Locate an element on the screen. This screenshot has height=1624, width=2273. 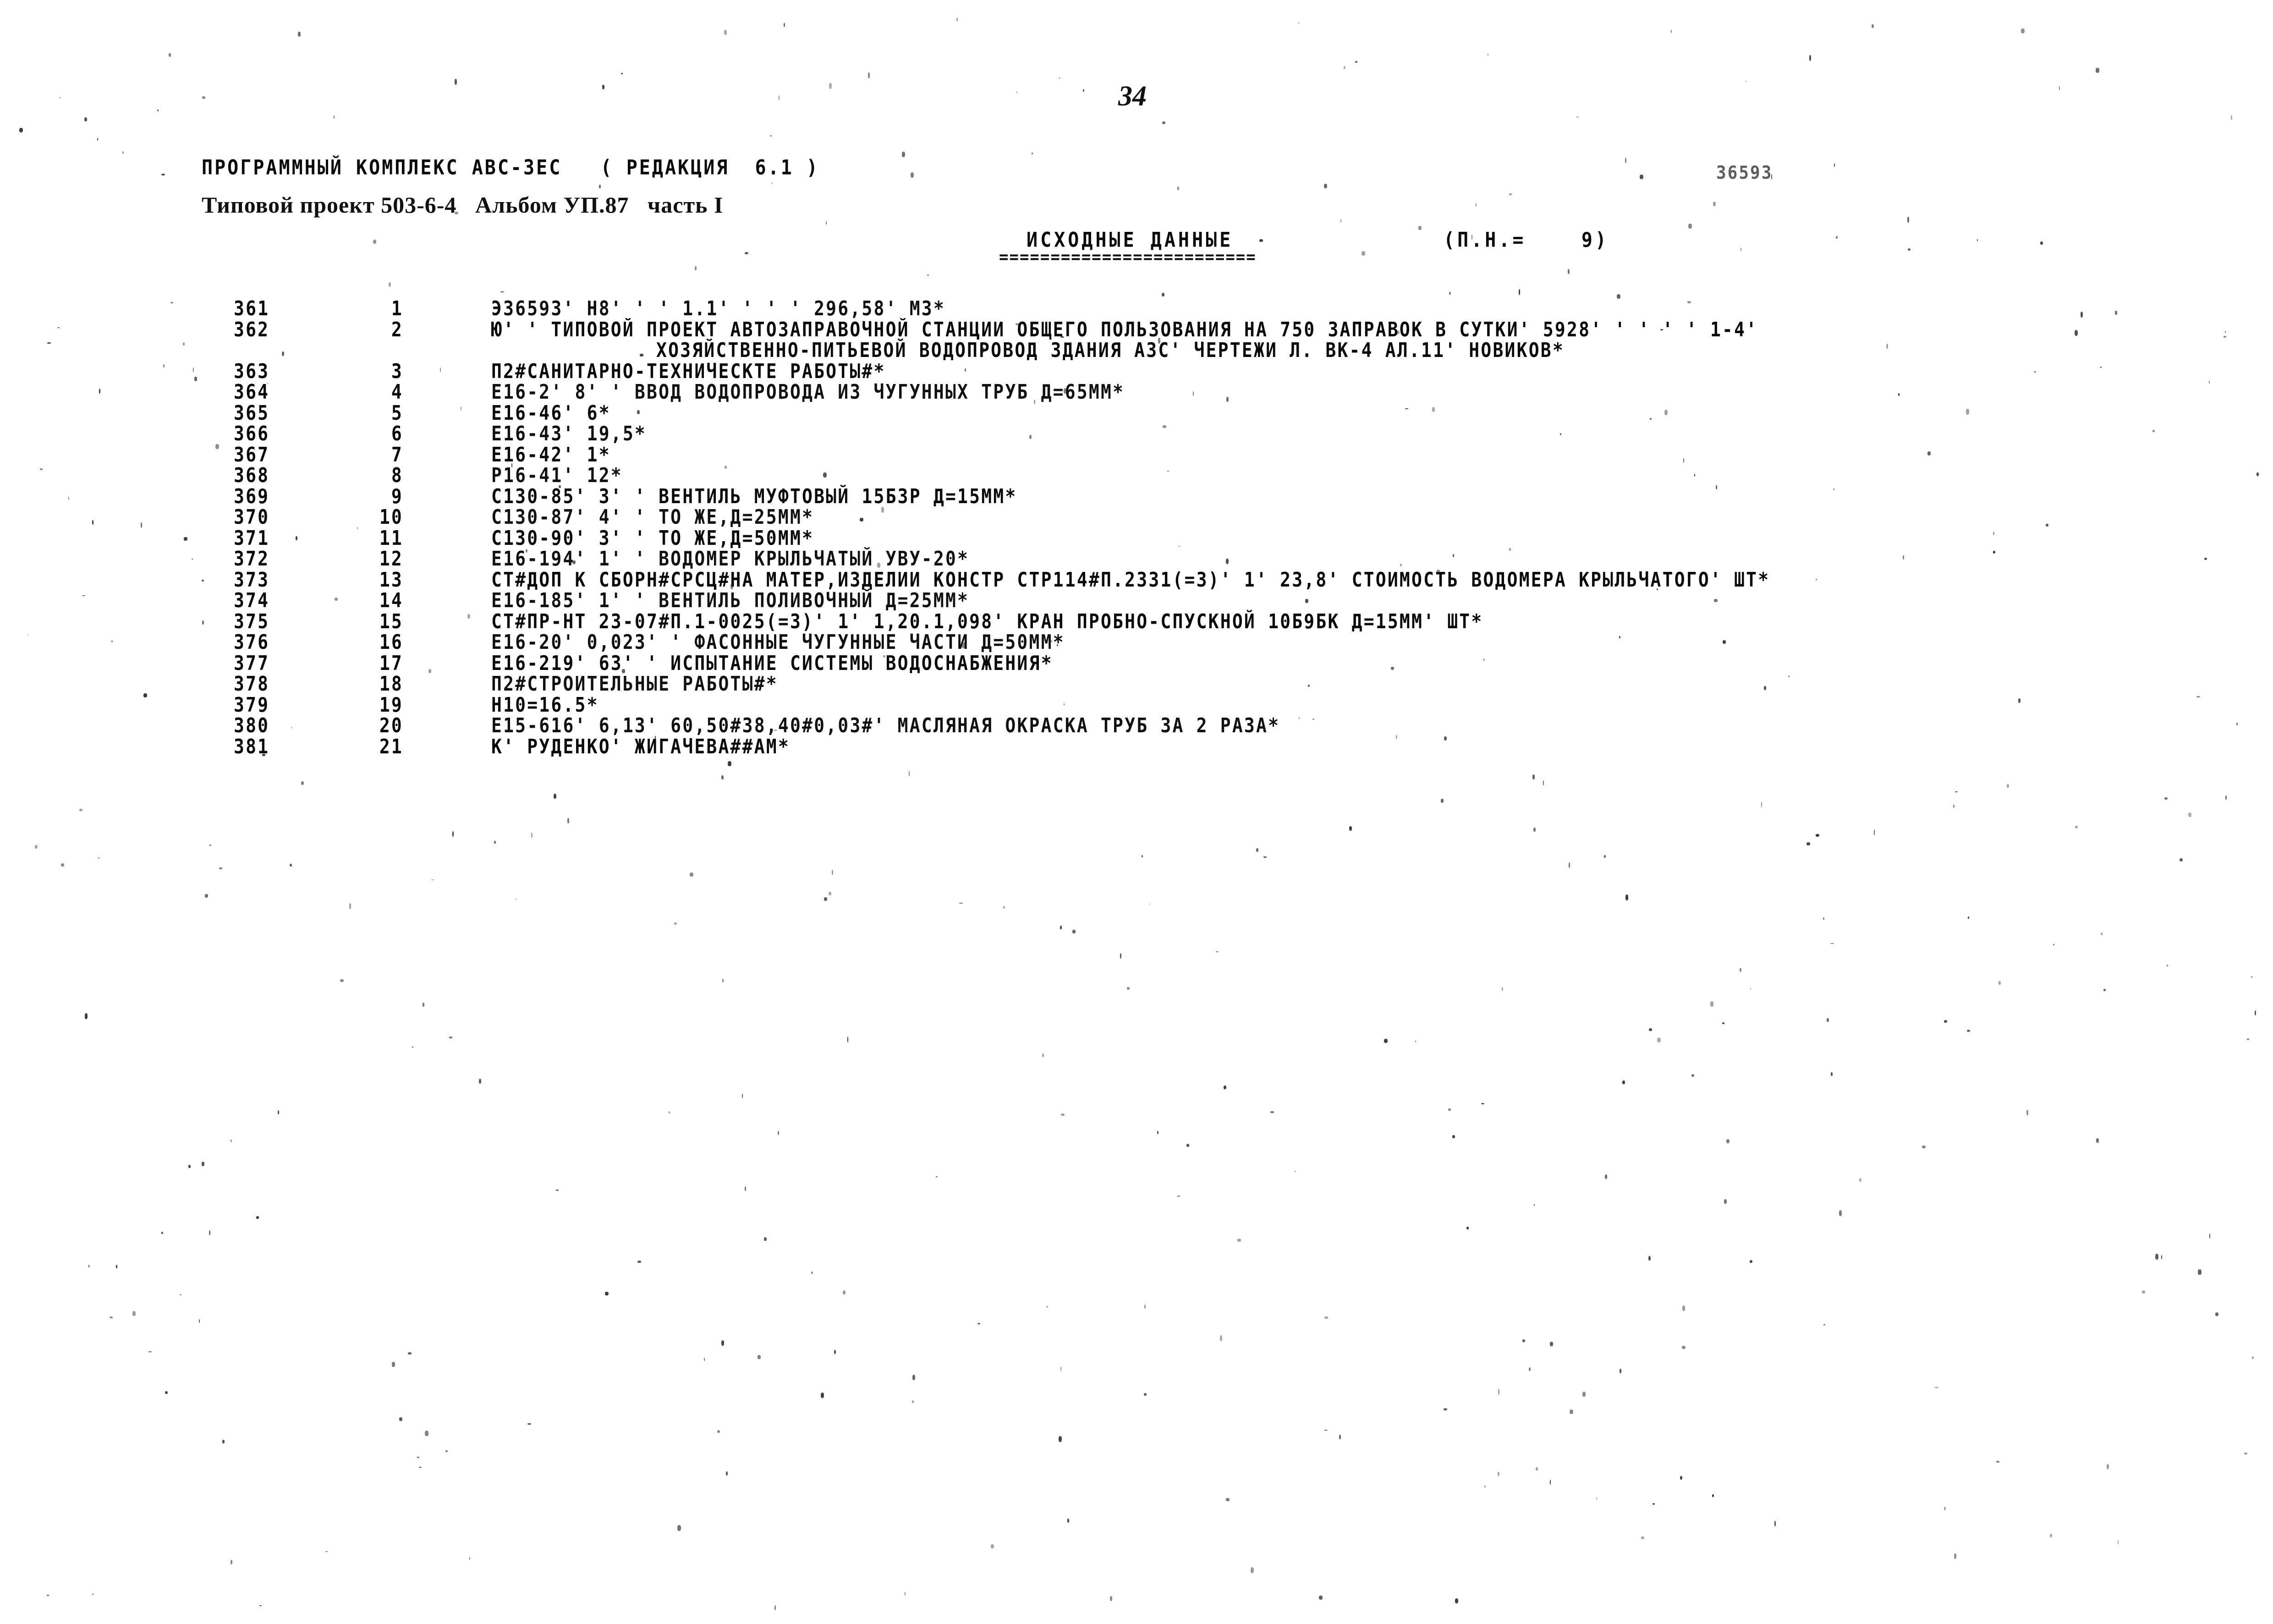
row-index-number: 1 is located at coordinates (397, 308).